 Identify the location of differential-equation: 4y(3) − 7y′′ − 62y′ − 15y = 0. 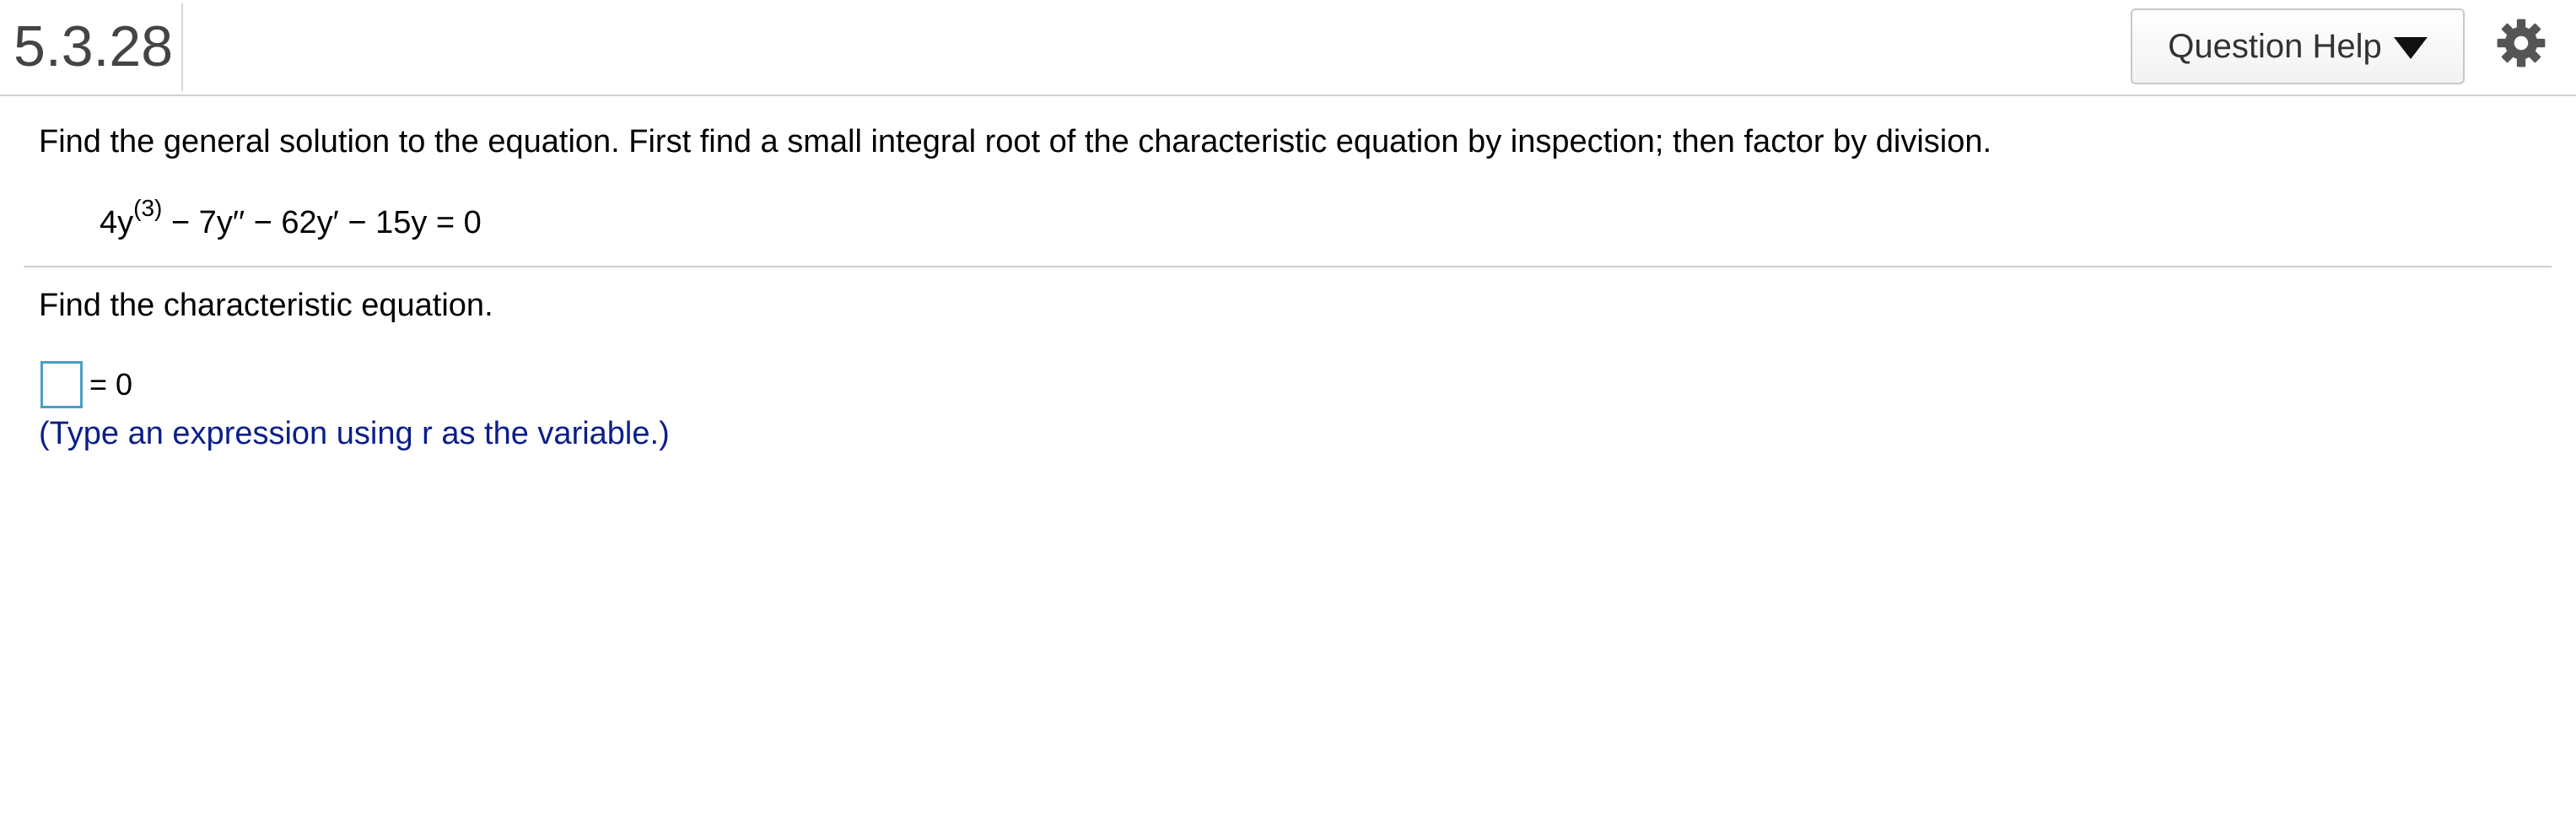
(291, 222).